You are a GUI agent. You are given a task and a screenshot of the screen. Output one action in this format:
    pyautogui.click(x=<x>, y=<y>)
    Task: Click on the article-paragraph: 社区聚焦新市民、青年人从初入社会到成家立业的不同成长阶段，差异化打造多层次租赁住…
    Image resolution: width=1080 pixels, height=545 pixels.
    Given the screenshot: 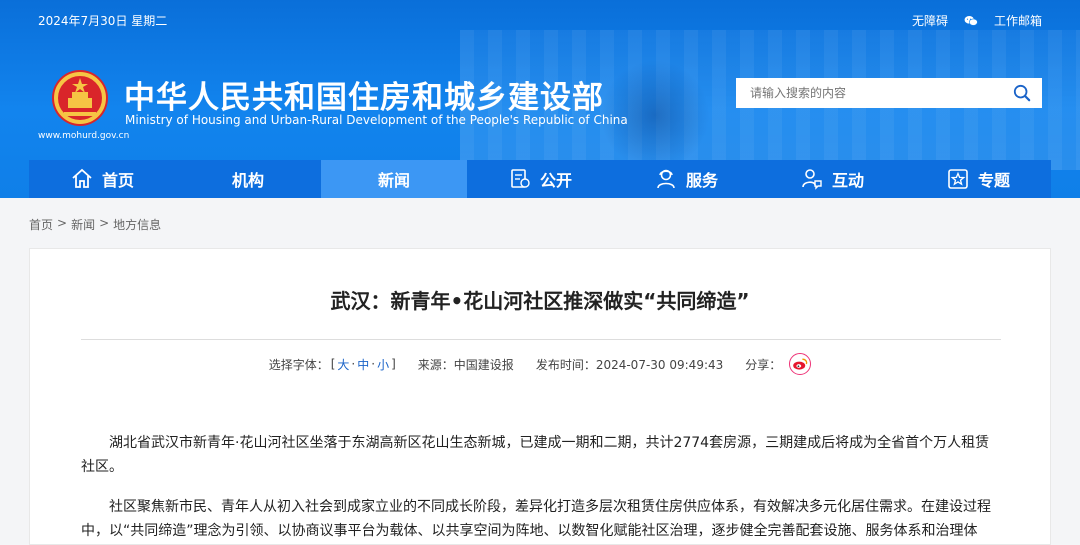 What is the action you would take?
    pyautogui.click(x=536, y=519)
    